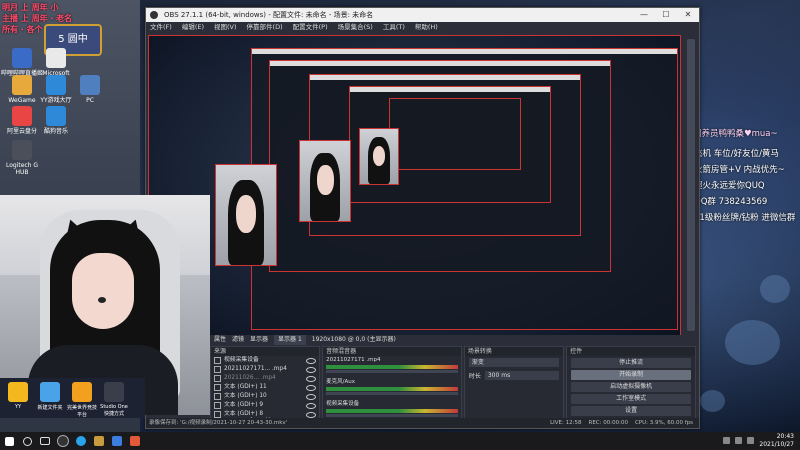  Describe the element at coordinates (255, 369) in the screenshot. I see `source-name: 20211027171... .mp4` at that location.